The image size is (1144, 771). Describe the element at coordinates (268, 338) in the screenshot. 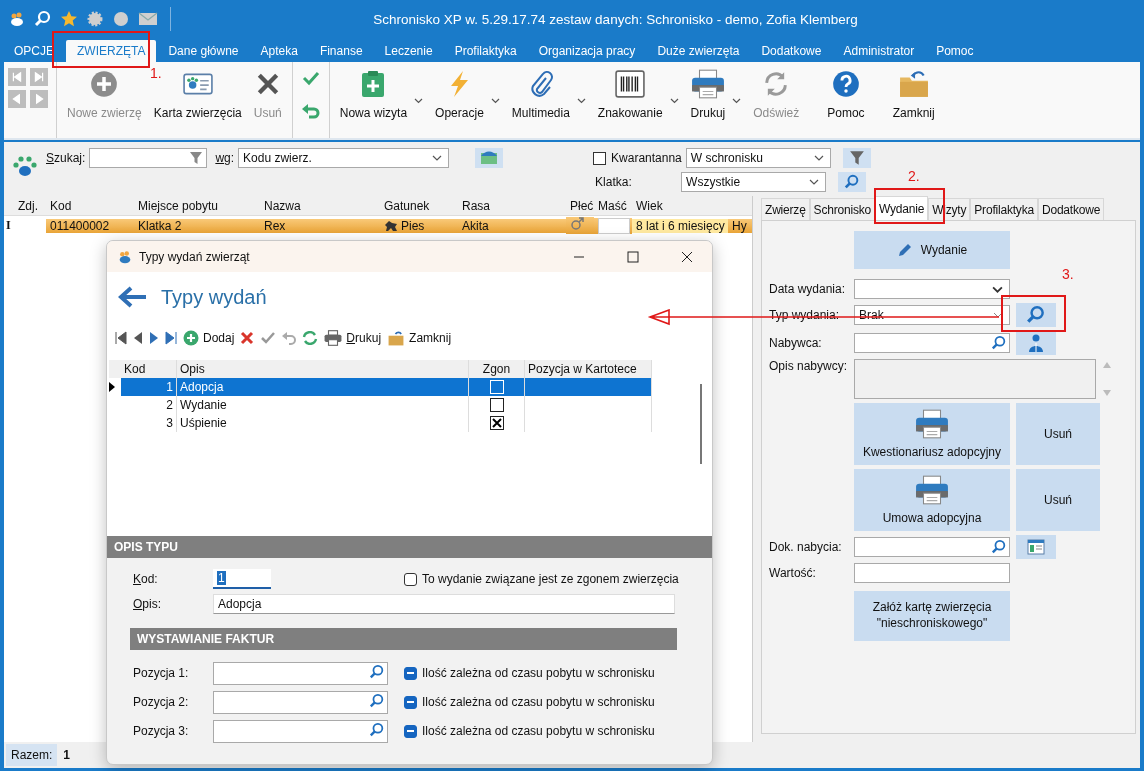

I see `check-icon` at that location.